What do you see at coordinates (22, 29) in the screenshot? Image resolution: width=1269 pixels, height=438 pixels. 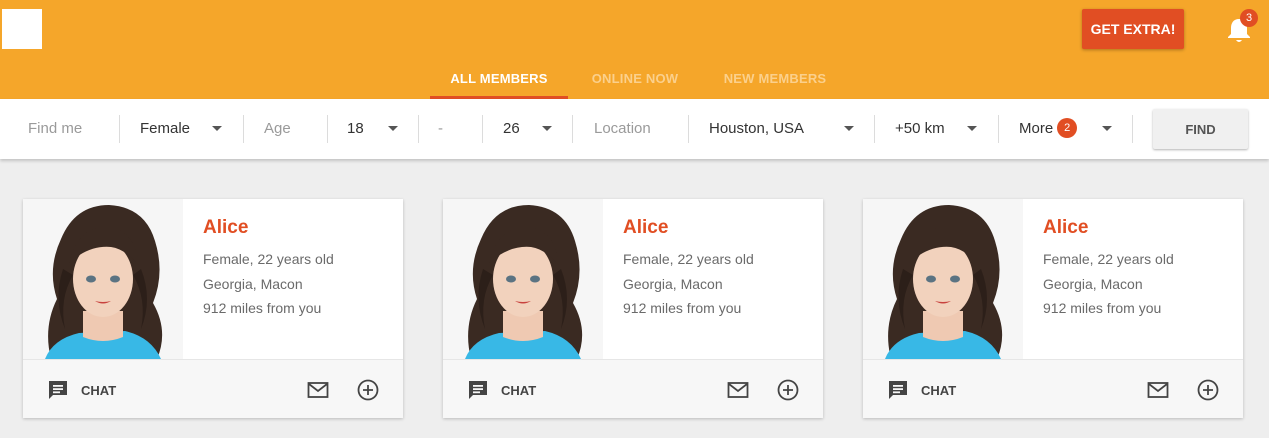 I see `logo` at bounding box center [22, 29].